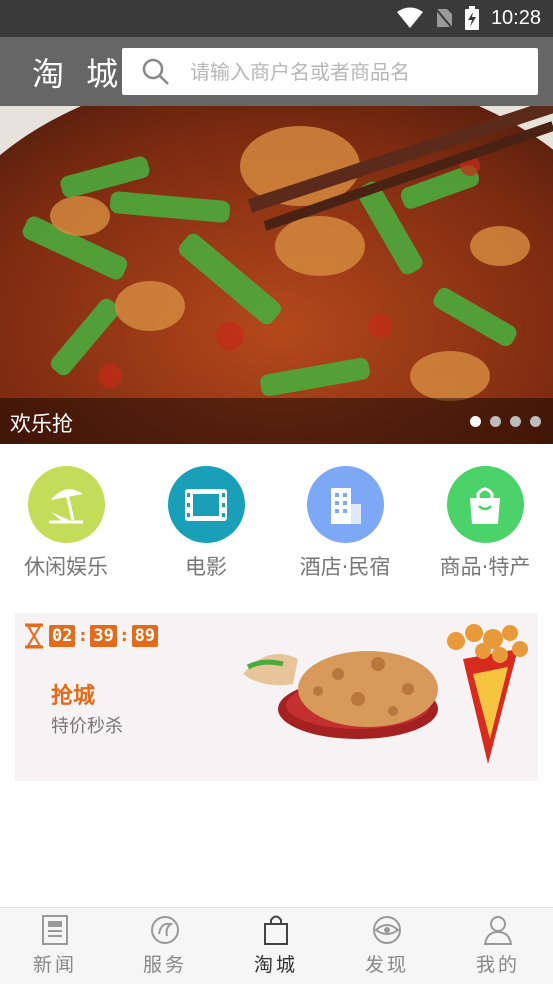 The width and height of the screenshot is (553, 984). What do you see at coordinates (498, 946) in the screenshot?
I see `tab-mine: 我的` at bounding box center [498, 946].